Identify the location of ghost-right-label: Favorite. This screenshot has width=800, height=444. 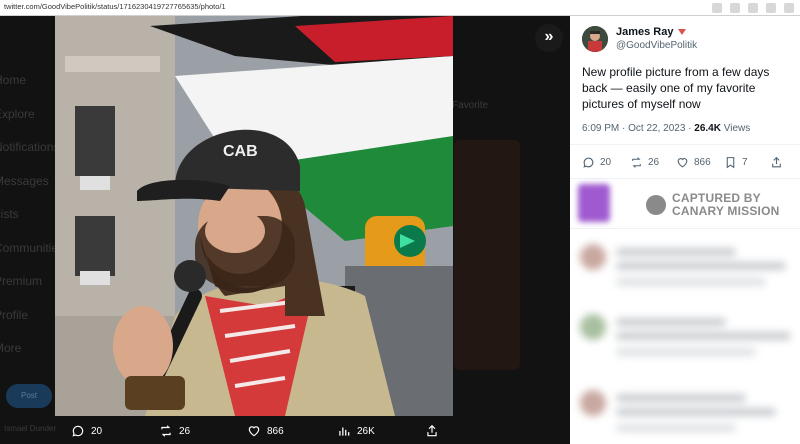
(470, 105).